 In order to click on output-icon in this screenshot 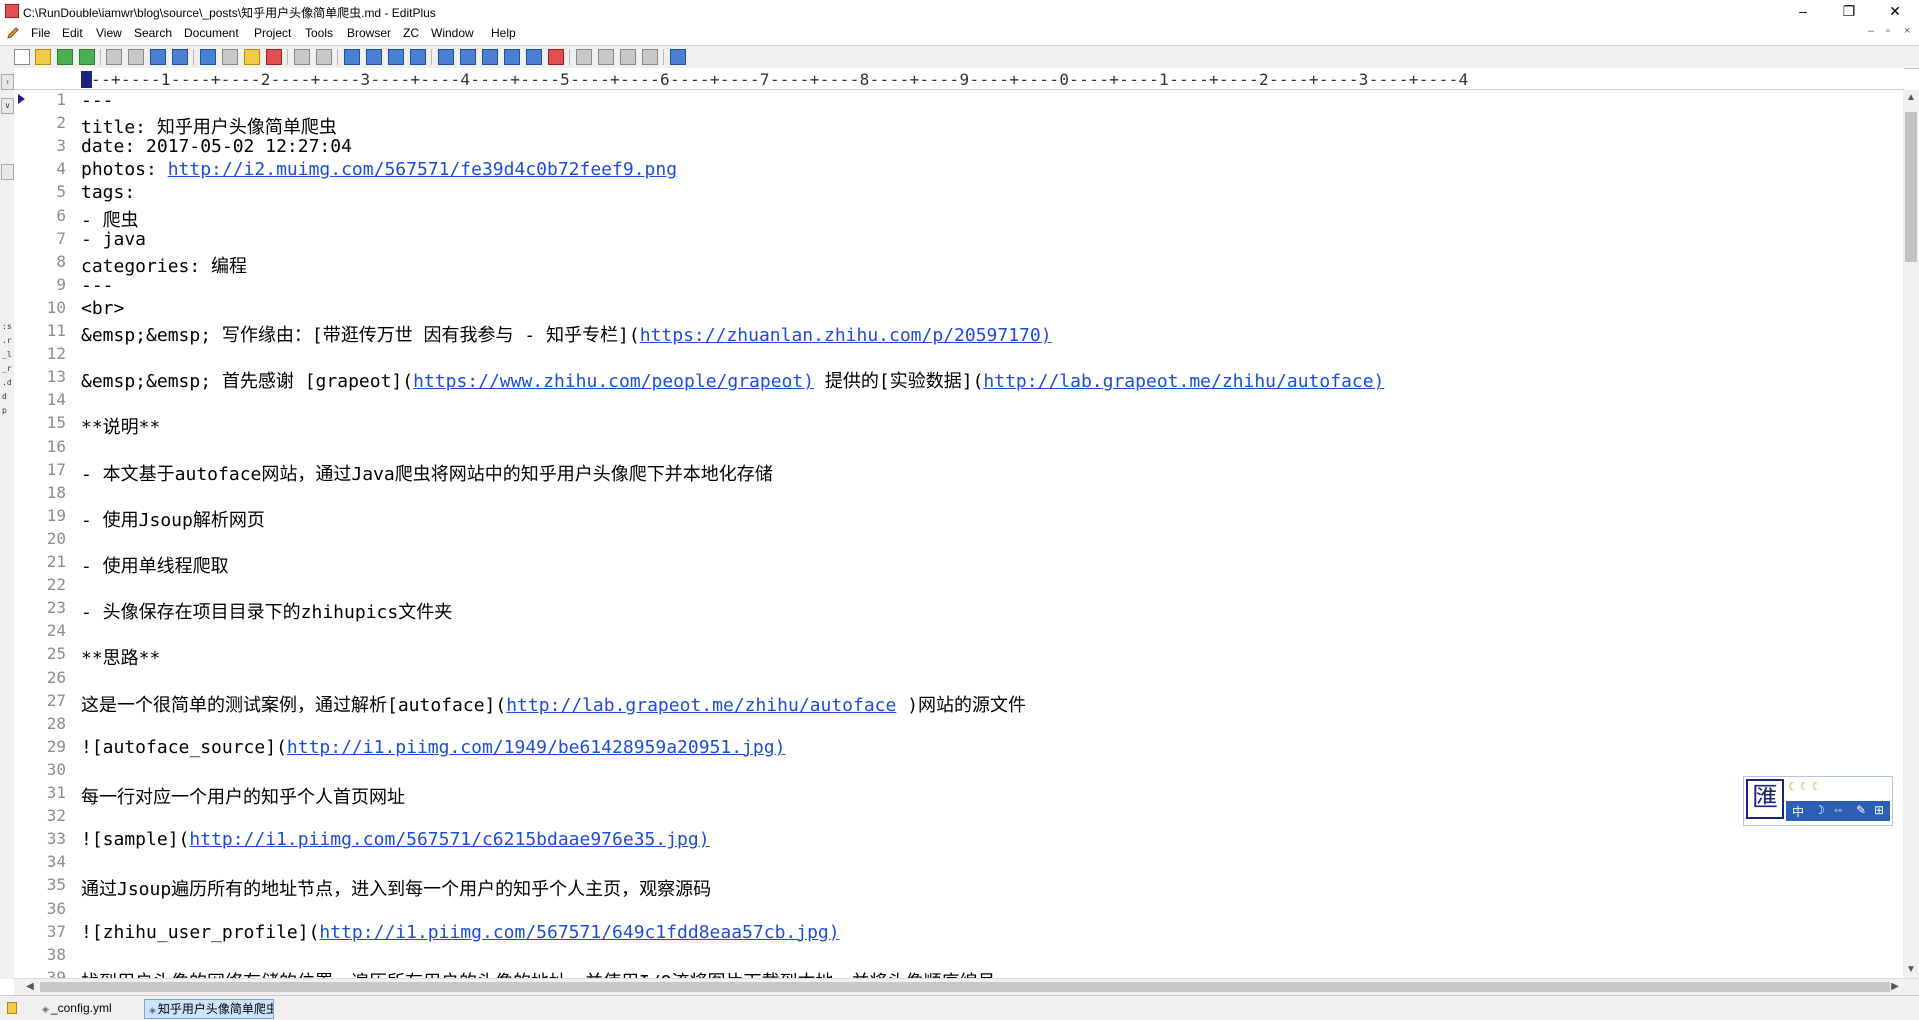, I will do `click(628, 57)`.